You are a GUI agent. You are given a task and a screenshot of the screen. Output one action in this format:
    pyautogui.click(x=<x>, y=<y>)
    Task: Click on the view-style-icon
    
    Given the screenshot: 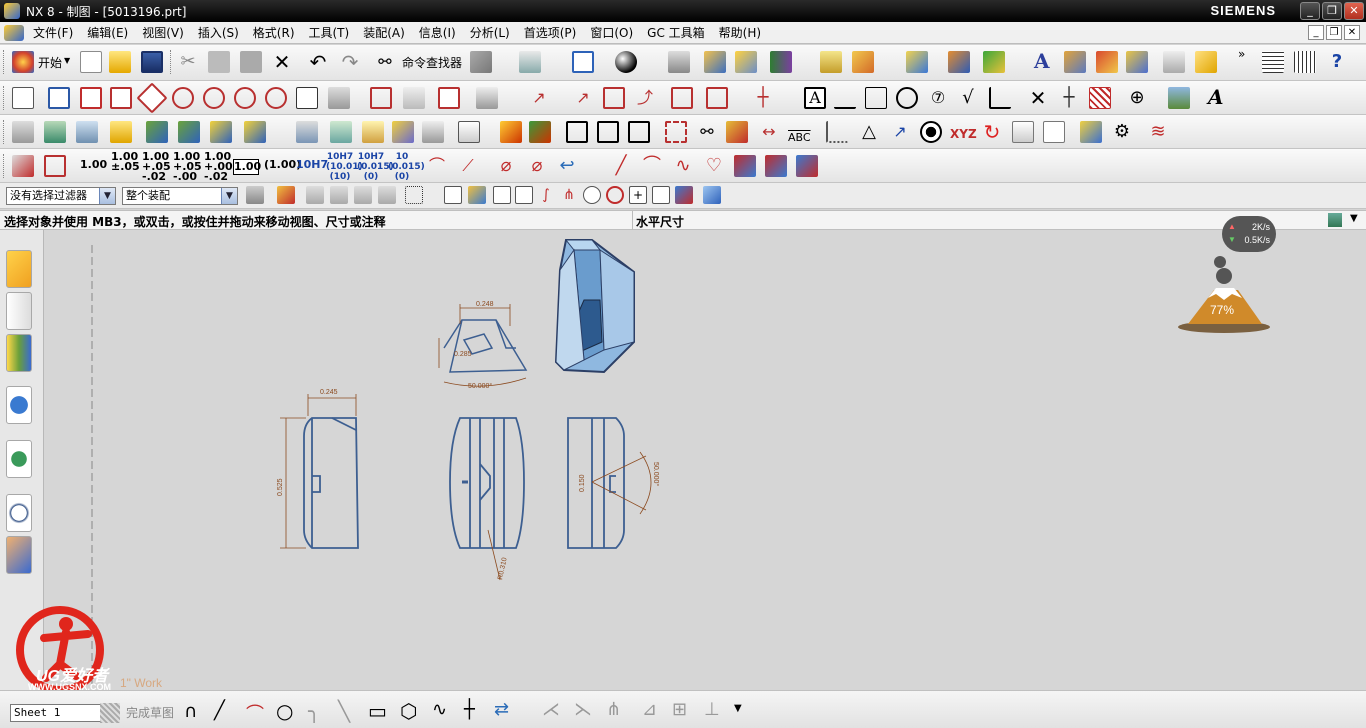 What is the action you would take?
    pyautogui.click(x=487, y=98)
    